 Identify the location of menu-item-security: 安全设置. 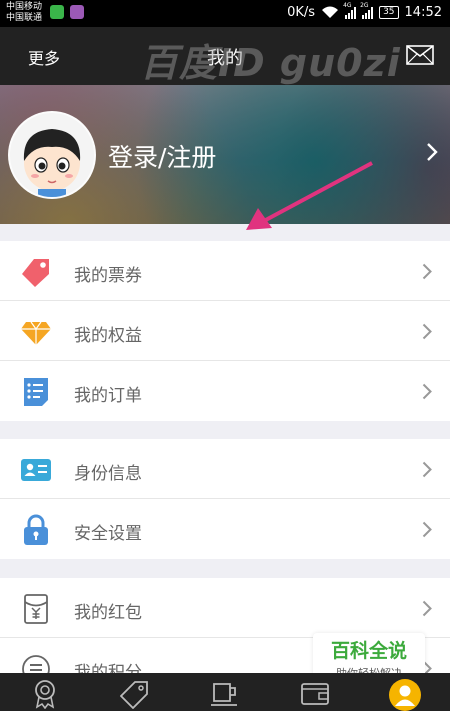
(225, 529).